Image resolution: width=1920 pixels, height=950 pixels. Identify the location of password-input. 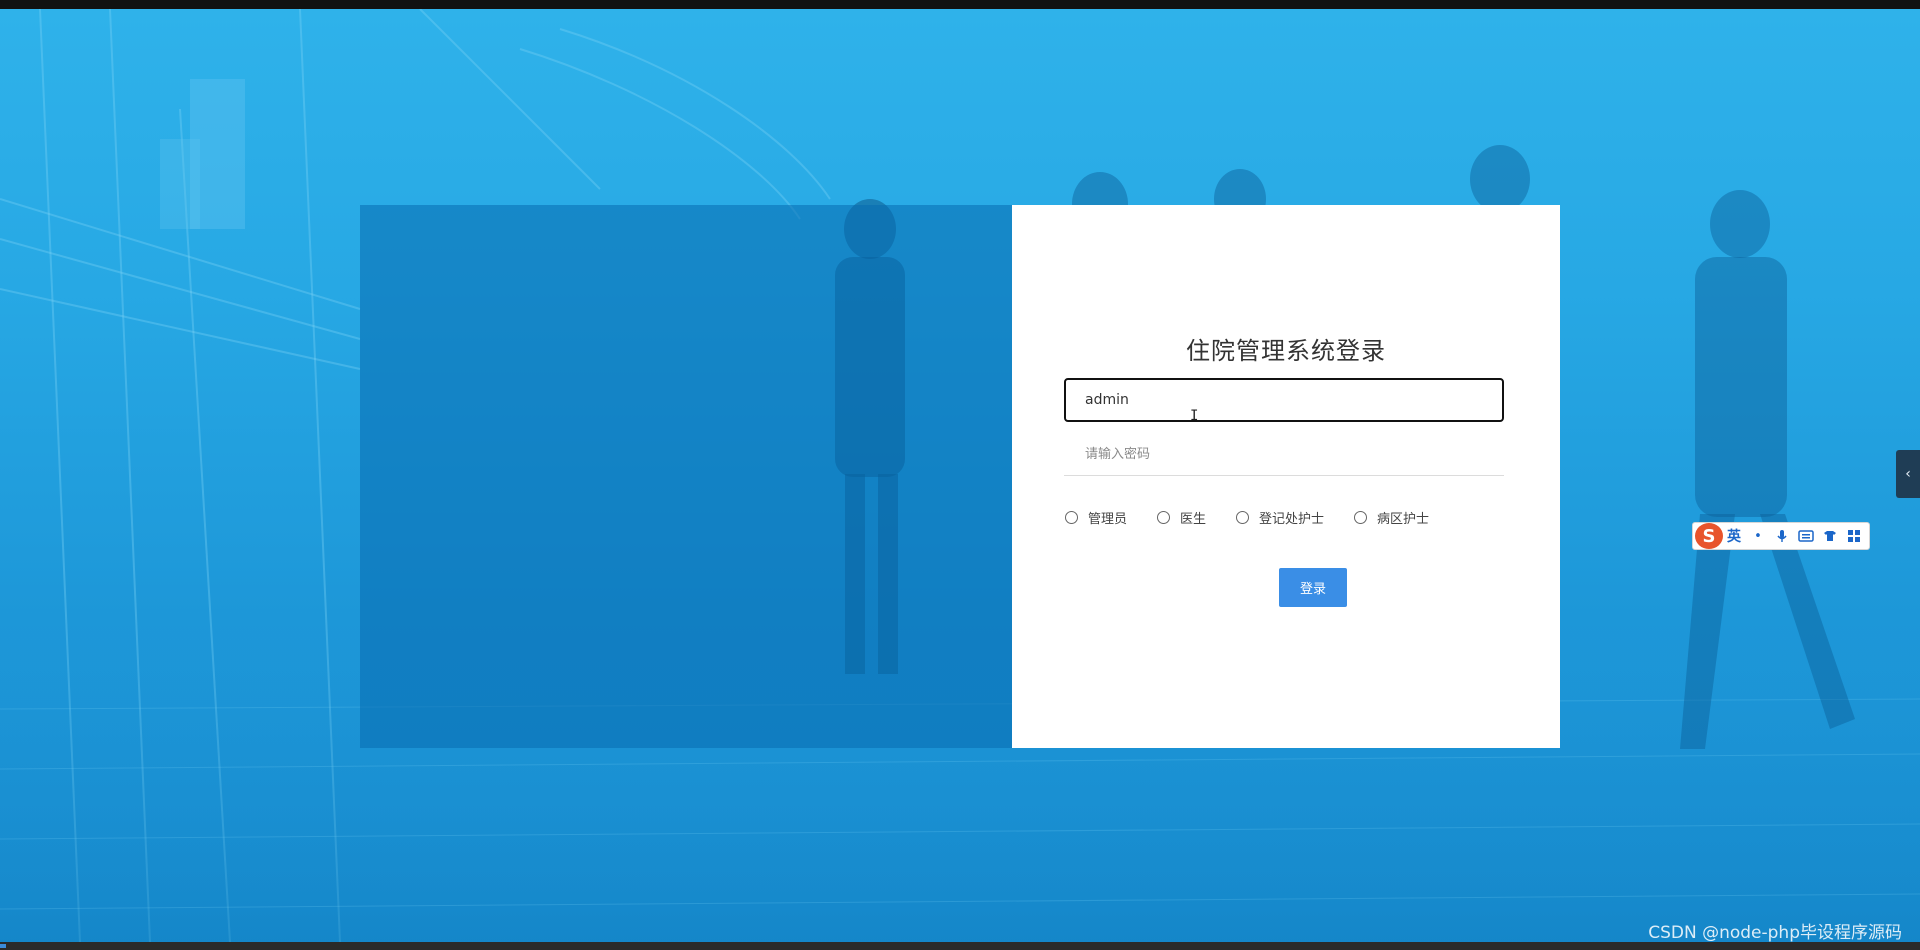
(1284, 454).